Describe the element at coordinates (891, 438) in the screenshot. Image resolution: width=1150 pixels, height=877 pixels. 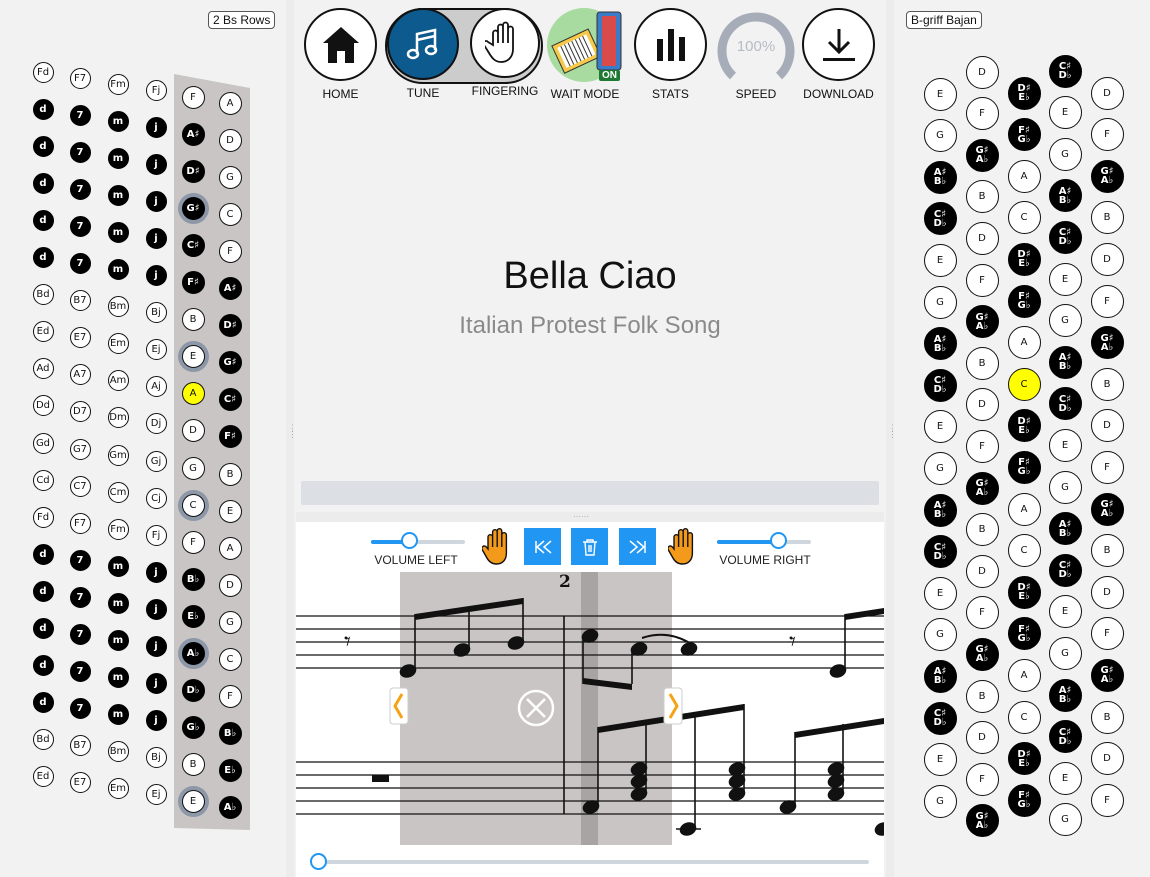
I see `right-splitter: ⋮ ⋮` at that location.